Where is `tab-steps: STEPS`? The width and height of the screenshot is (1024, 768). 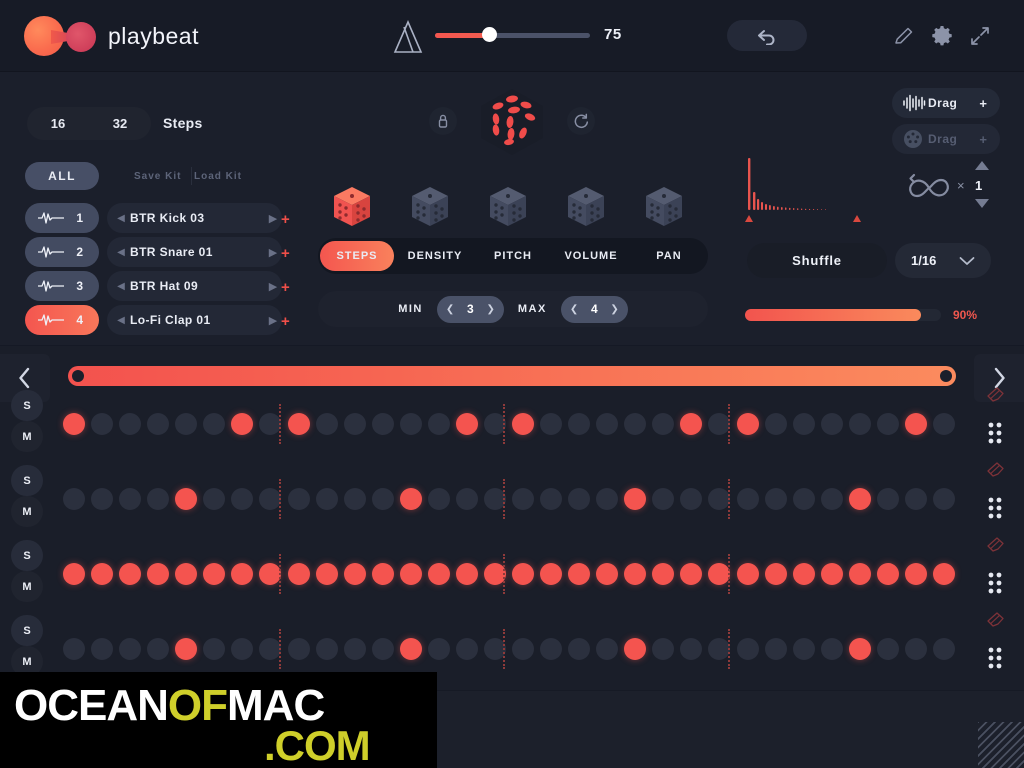 tab-steps: STEPS is located at coordinates (357, 256).